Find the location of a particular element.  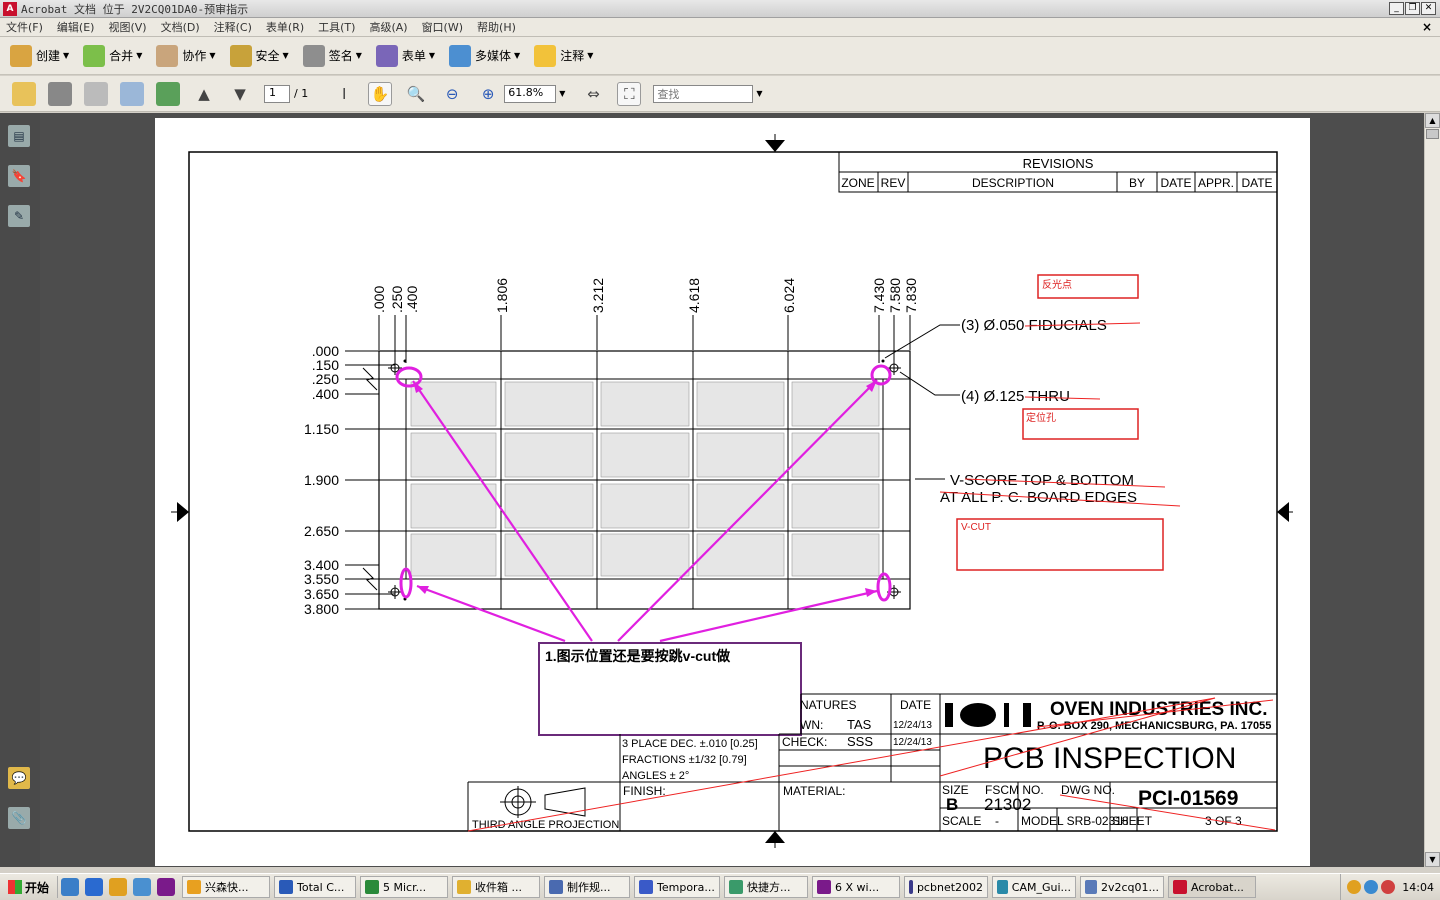

globe-icon is located at coordinates (168, 93).